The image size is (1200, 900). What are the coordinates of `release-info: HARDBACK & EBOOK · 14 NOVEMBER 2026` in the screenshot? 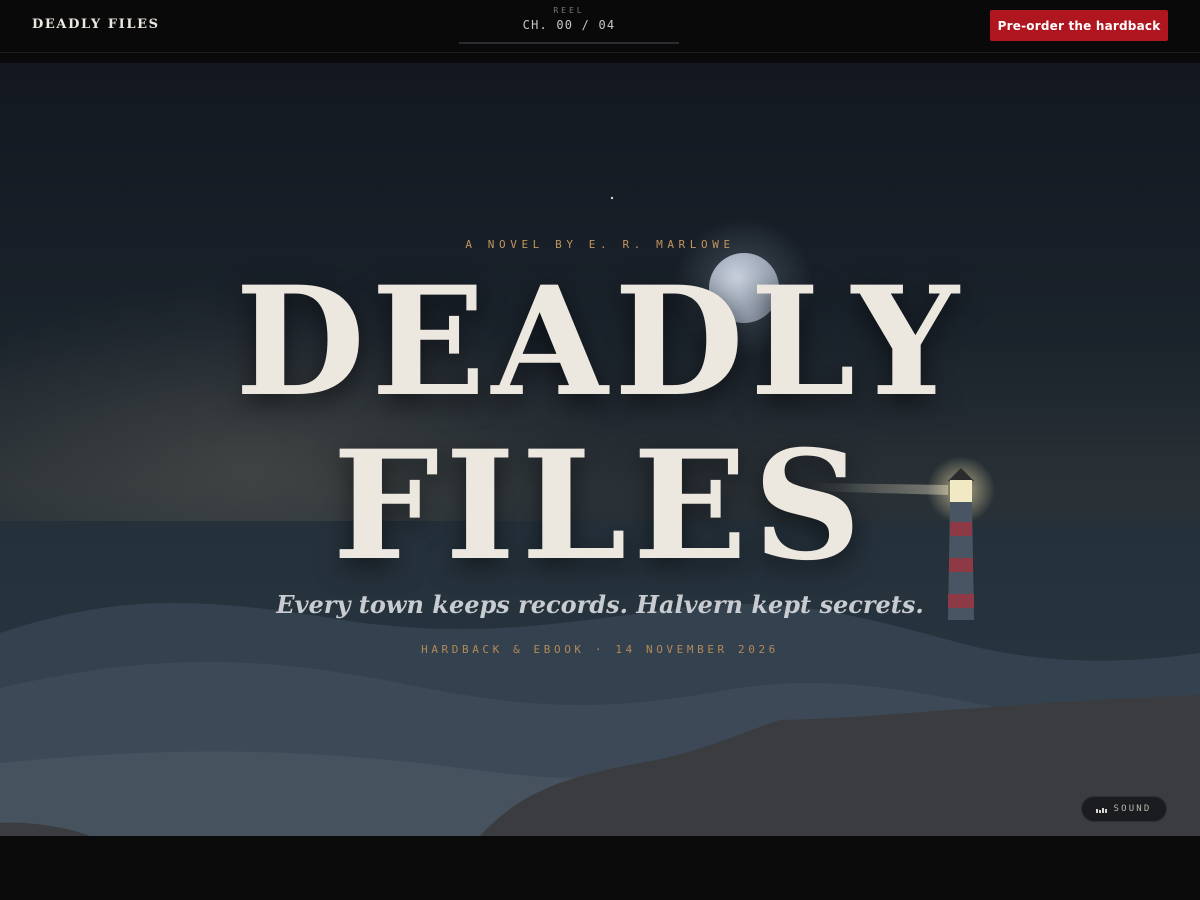 It's located at (600, 649).